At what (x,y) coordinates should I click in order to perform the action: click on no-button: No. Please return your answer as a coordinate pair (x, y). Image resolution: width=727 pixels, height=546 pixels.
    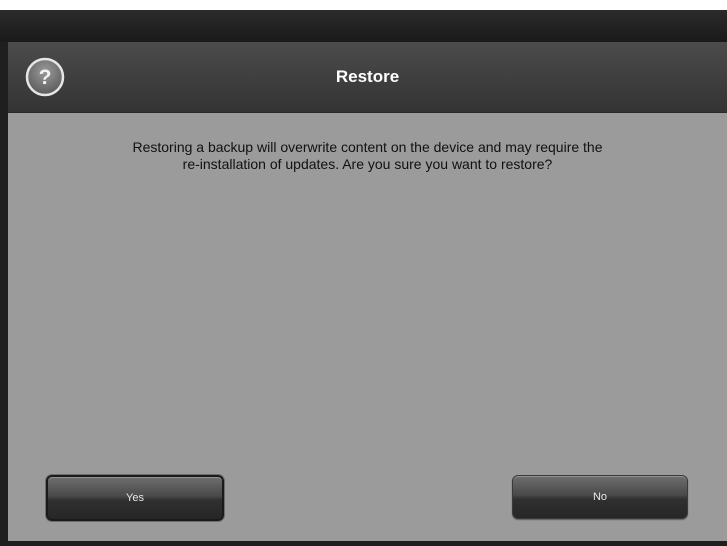
    Looking at the image, I should click on (600, 497).